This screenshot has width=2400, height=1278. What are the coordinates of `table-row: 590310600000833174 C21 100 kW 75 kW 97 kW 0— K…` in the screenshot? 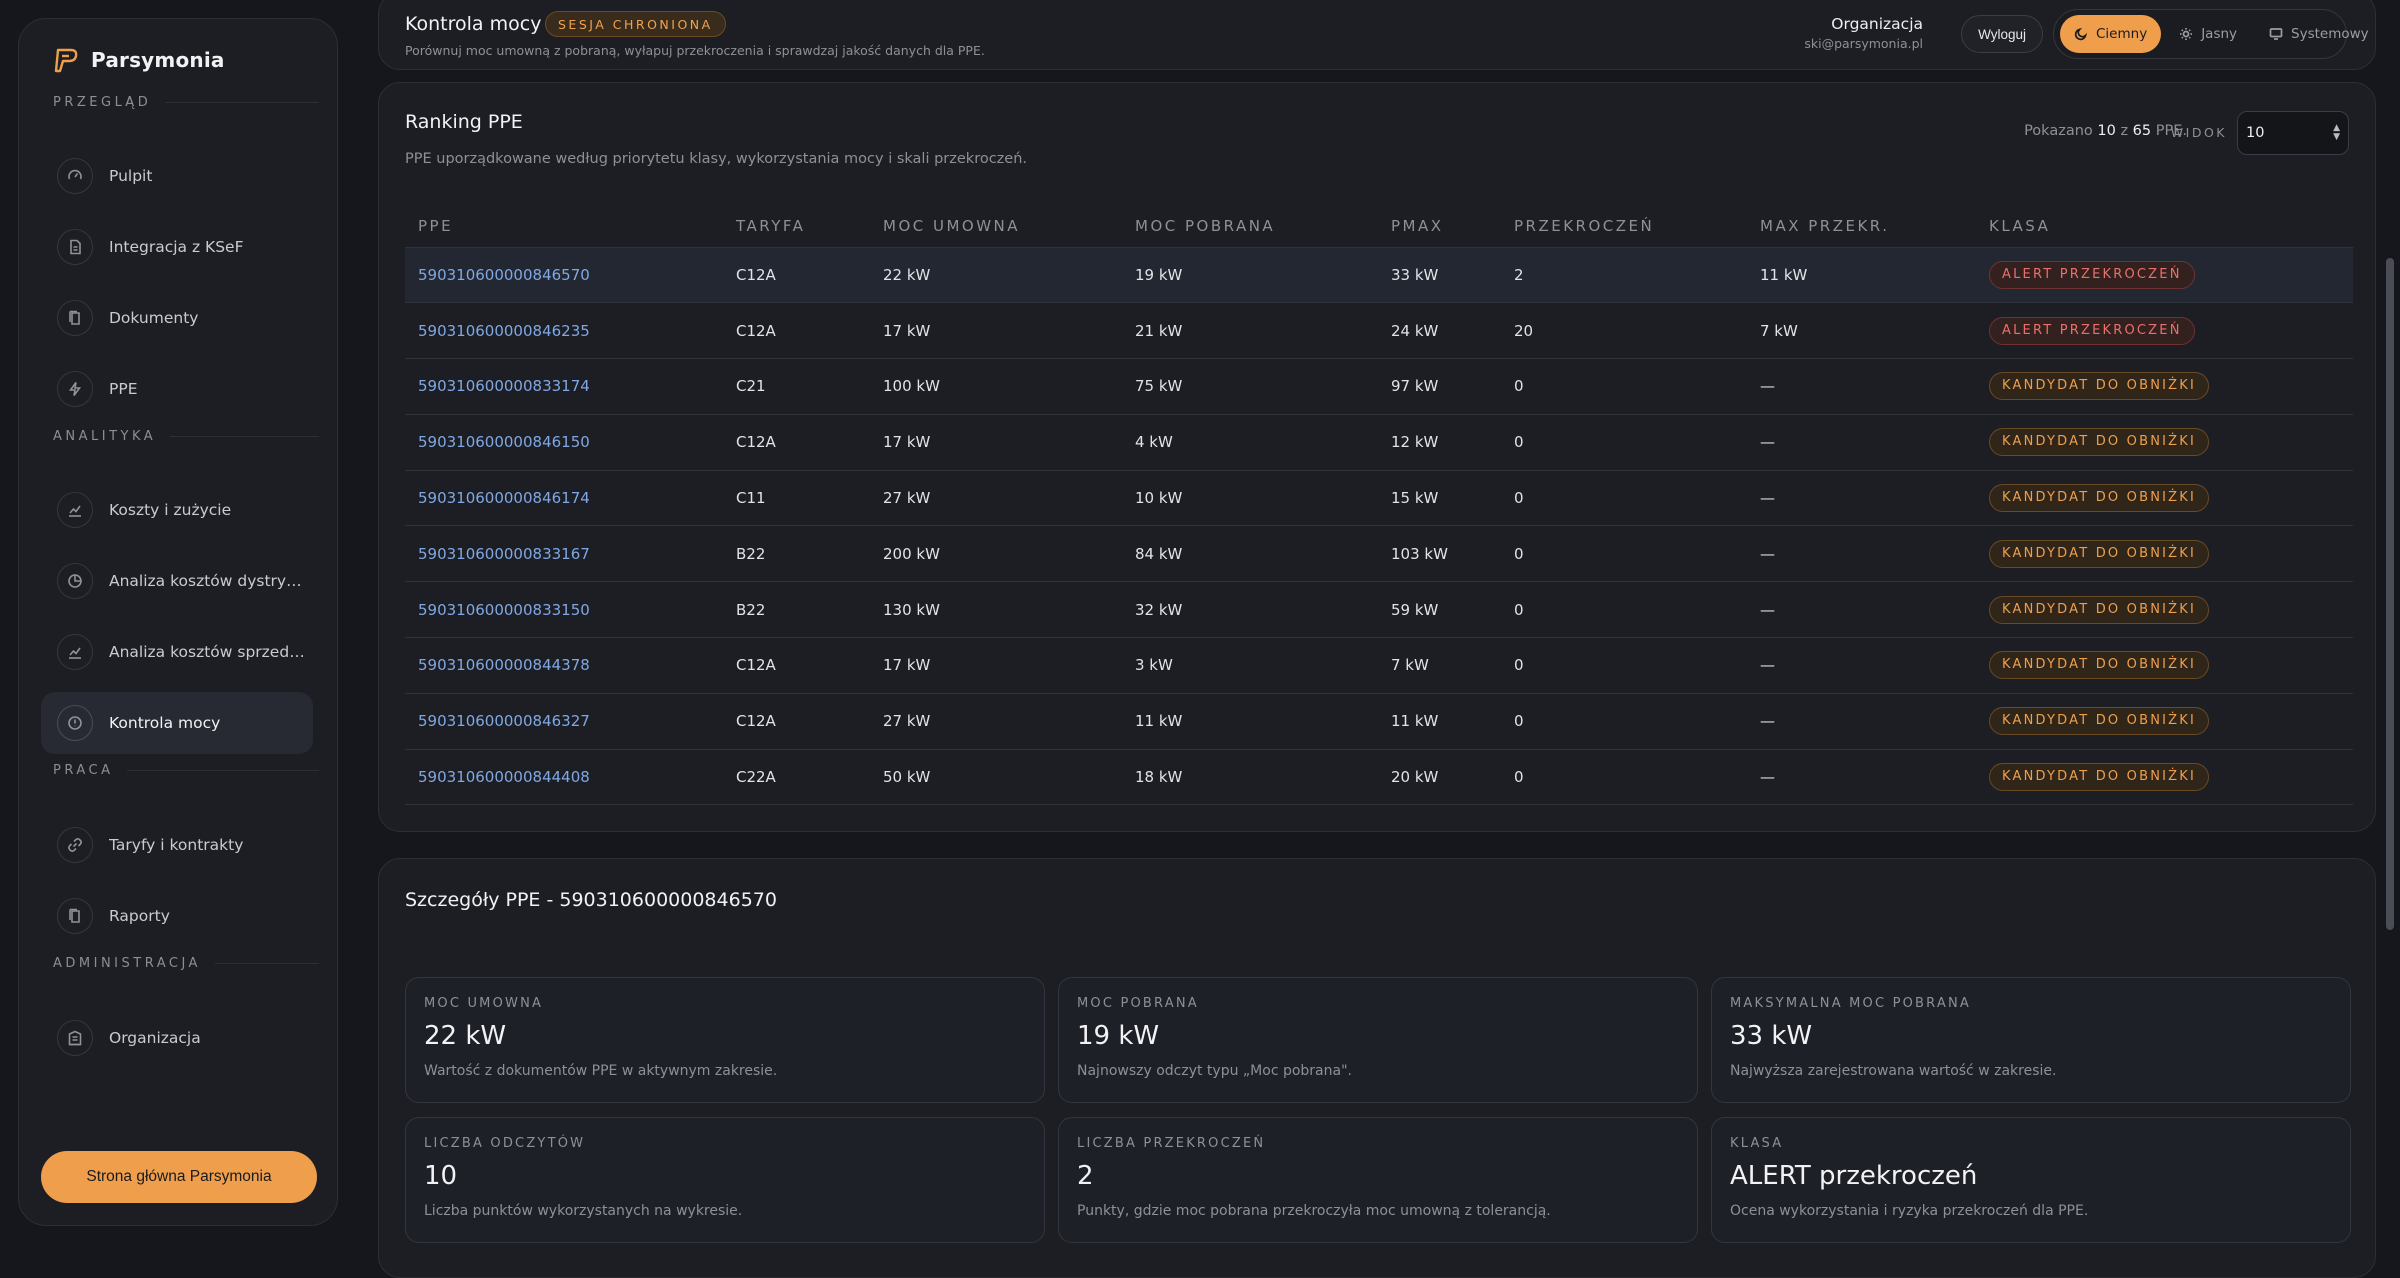 It's located at (1379, 386).